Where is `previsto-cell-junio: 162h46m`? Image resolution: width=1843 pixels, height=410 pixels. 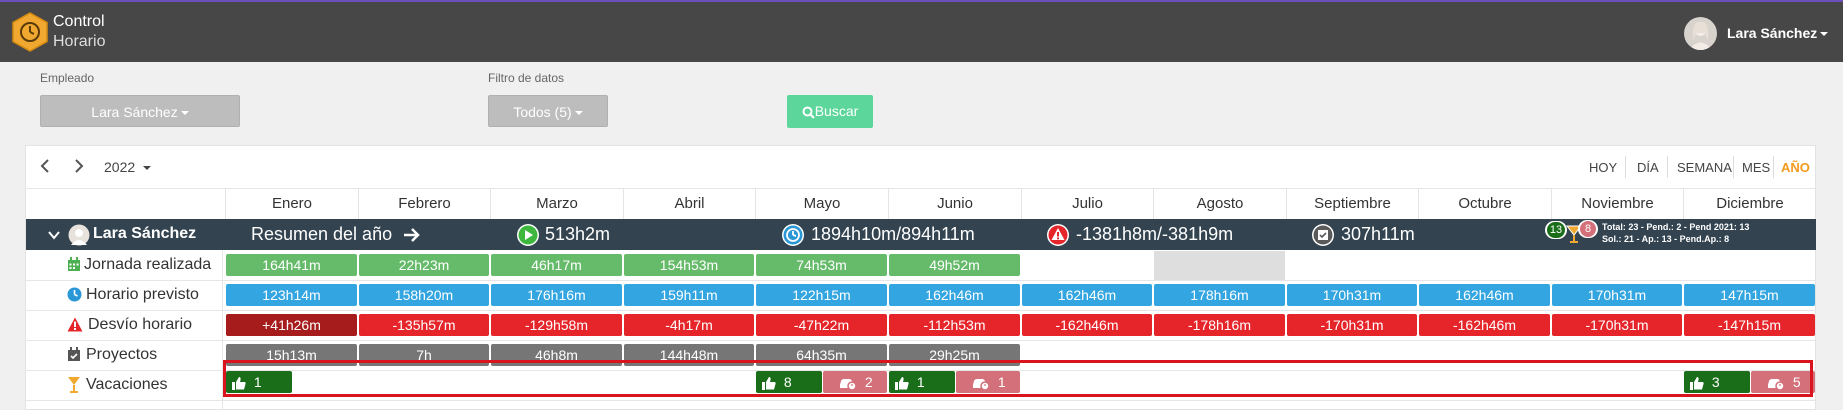 previsto-cell-junio: 162h46m is located at coordinates (954, 295).